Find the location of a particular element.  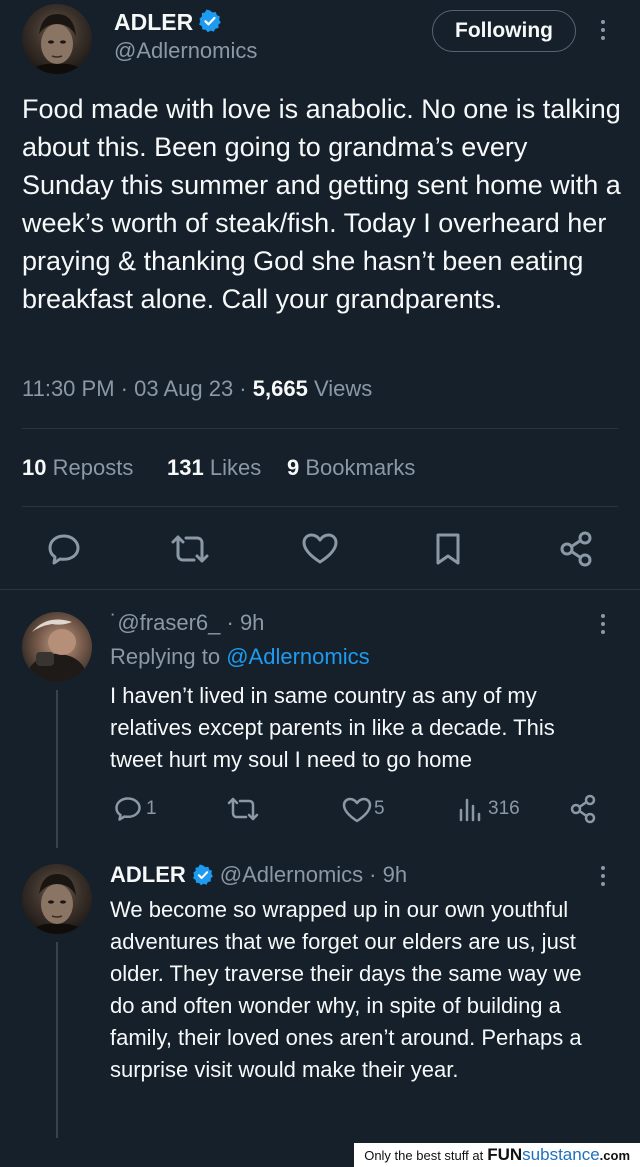

reply-2-avatar is located at coordinates (57, 899).